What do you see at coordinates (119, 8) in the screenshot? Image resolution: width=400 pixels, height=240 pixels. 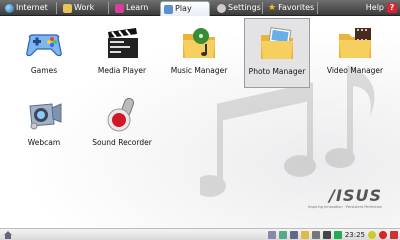 I see `book-icon` at bounding box center [119, 8].